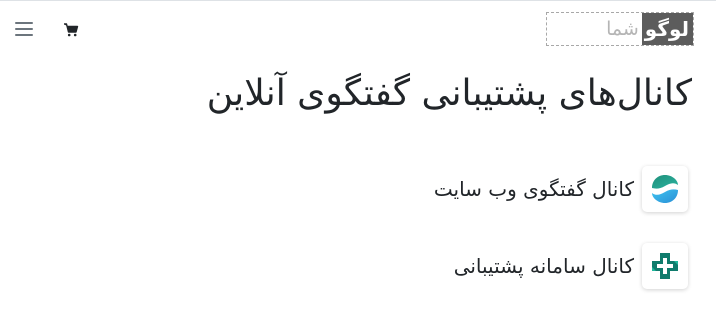  I want to click on channel-item-helpdesk: کانال سامانه پشتیبانی, so click(571, 266).